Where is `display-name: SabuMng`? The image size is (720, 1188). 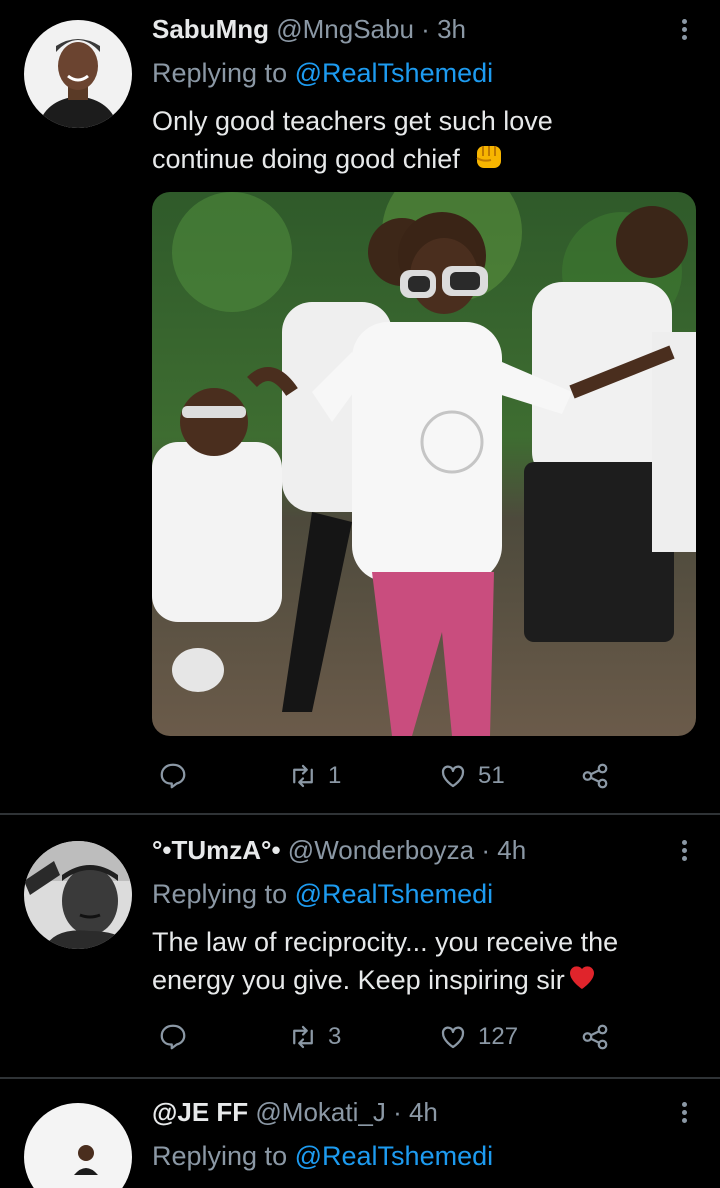 display-name: SabuMng is located at coordinates (210, 29).